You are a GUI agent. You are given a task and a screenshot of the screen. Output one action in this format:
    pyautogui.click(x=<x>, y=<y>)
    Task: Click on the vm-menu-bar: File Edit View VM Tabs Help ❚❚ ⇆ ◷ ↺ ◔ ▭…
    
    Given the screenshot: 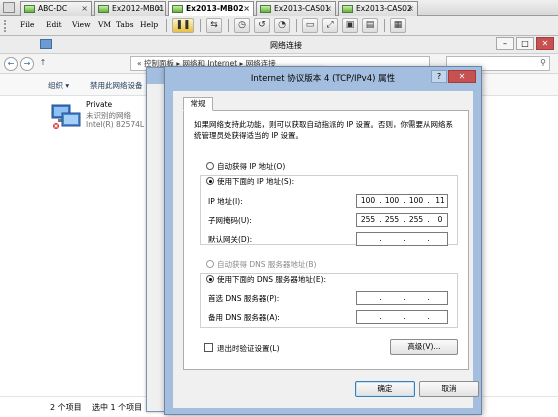 What is the action you would take?
    pyautogui.click(x=279, y=26)
    